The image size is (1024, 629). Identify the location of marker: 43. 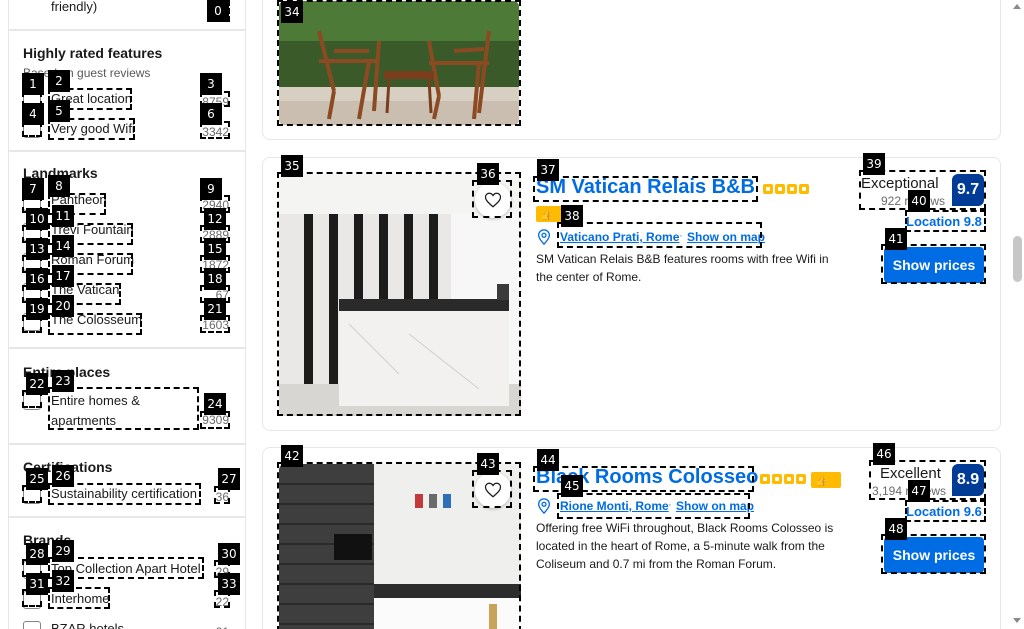
(488, 464).